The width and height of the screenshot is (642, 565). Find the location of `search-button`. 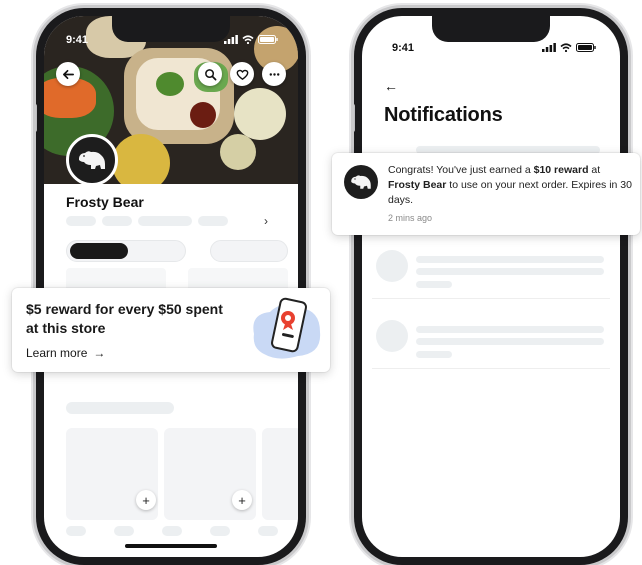

search-button is located at coordinates (210, 74).